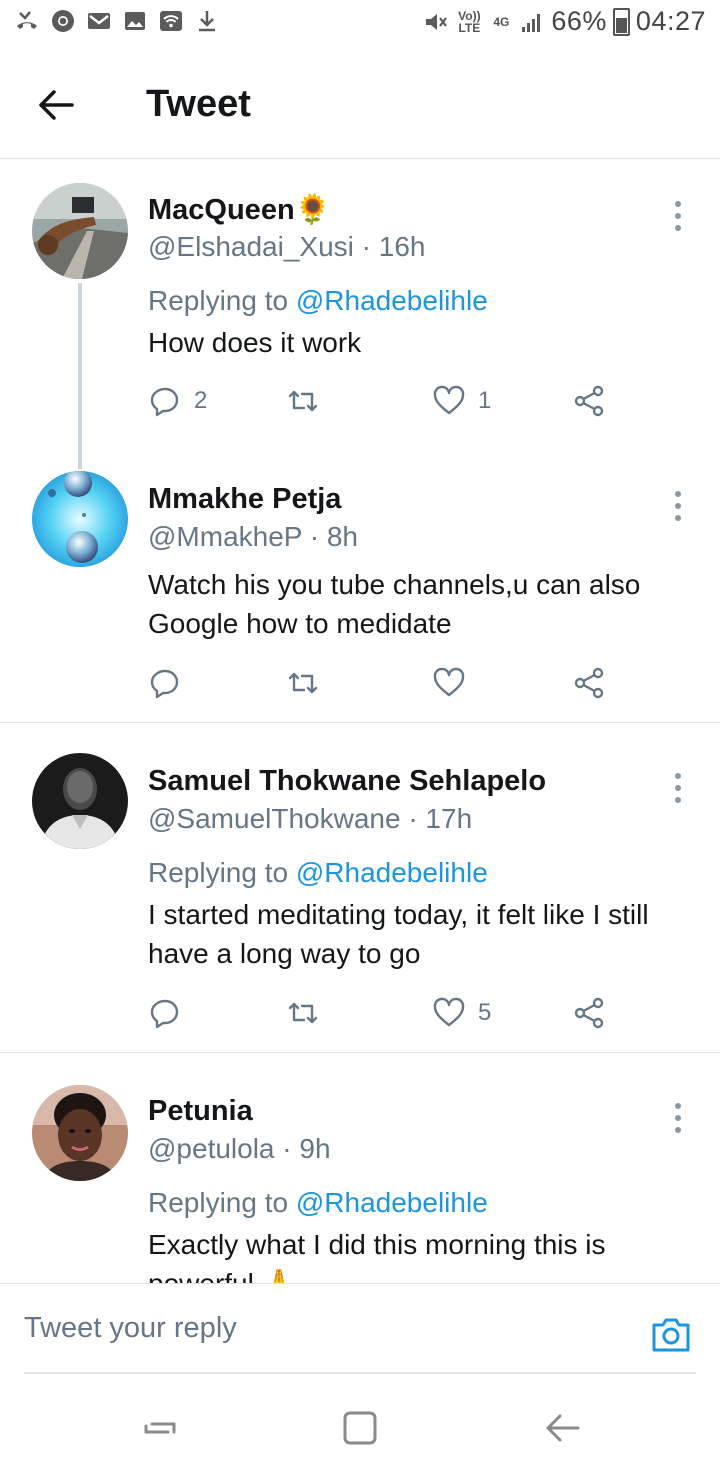  What do you see at coordinates (383, 683) in the screenshot?
I see `tweet-actions` at bounding box center [383, 683].